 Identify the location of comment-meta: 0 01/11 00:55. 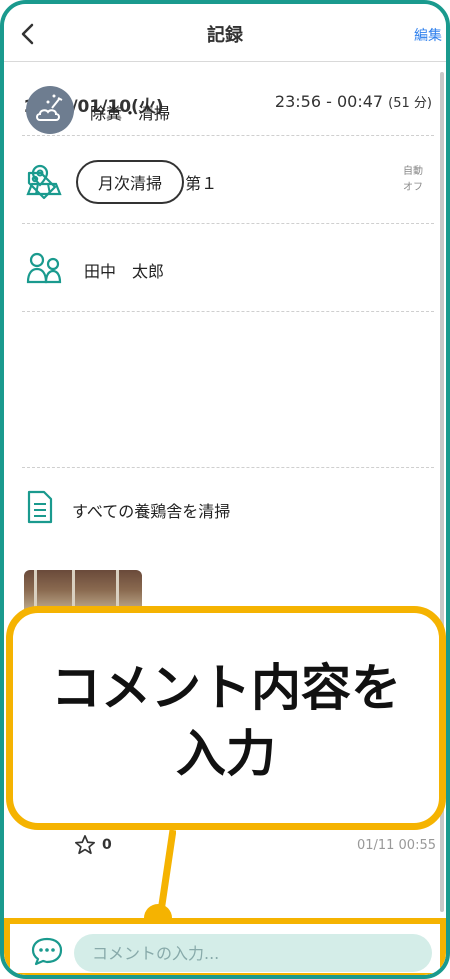
(255, 848).